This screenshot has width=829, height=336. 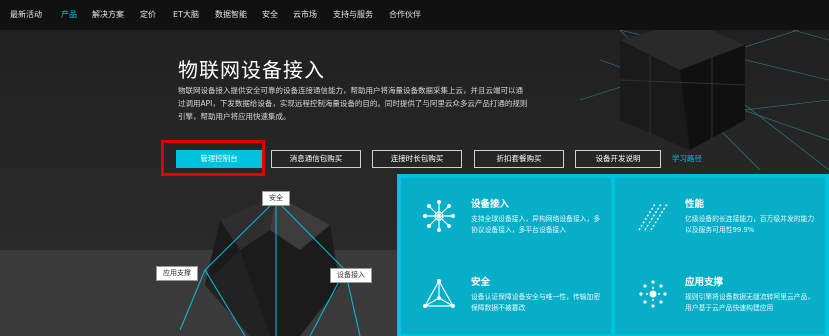 I want to click on feature-card-security: 安全 设备认证保障设备安全与唯一性，传输加密保障数据不被篡改, so click(x=506, y=295).